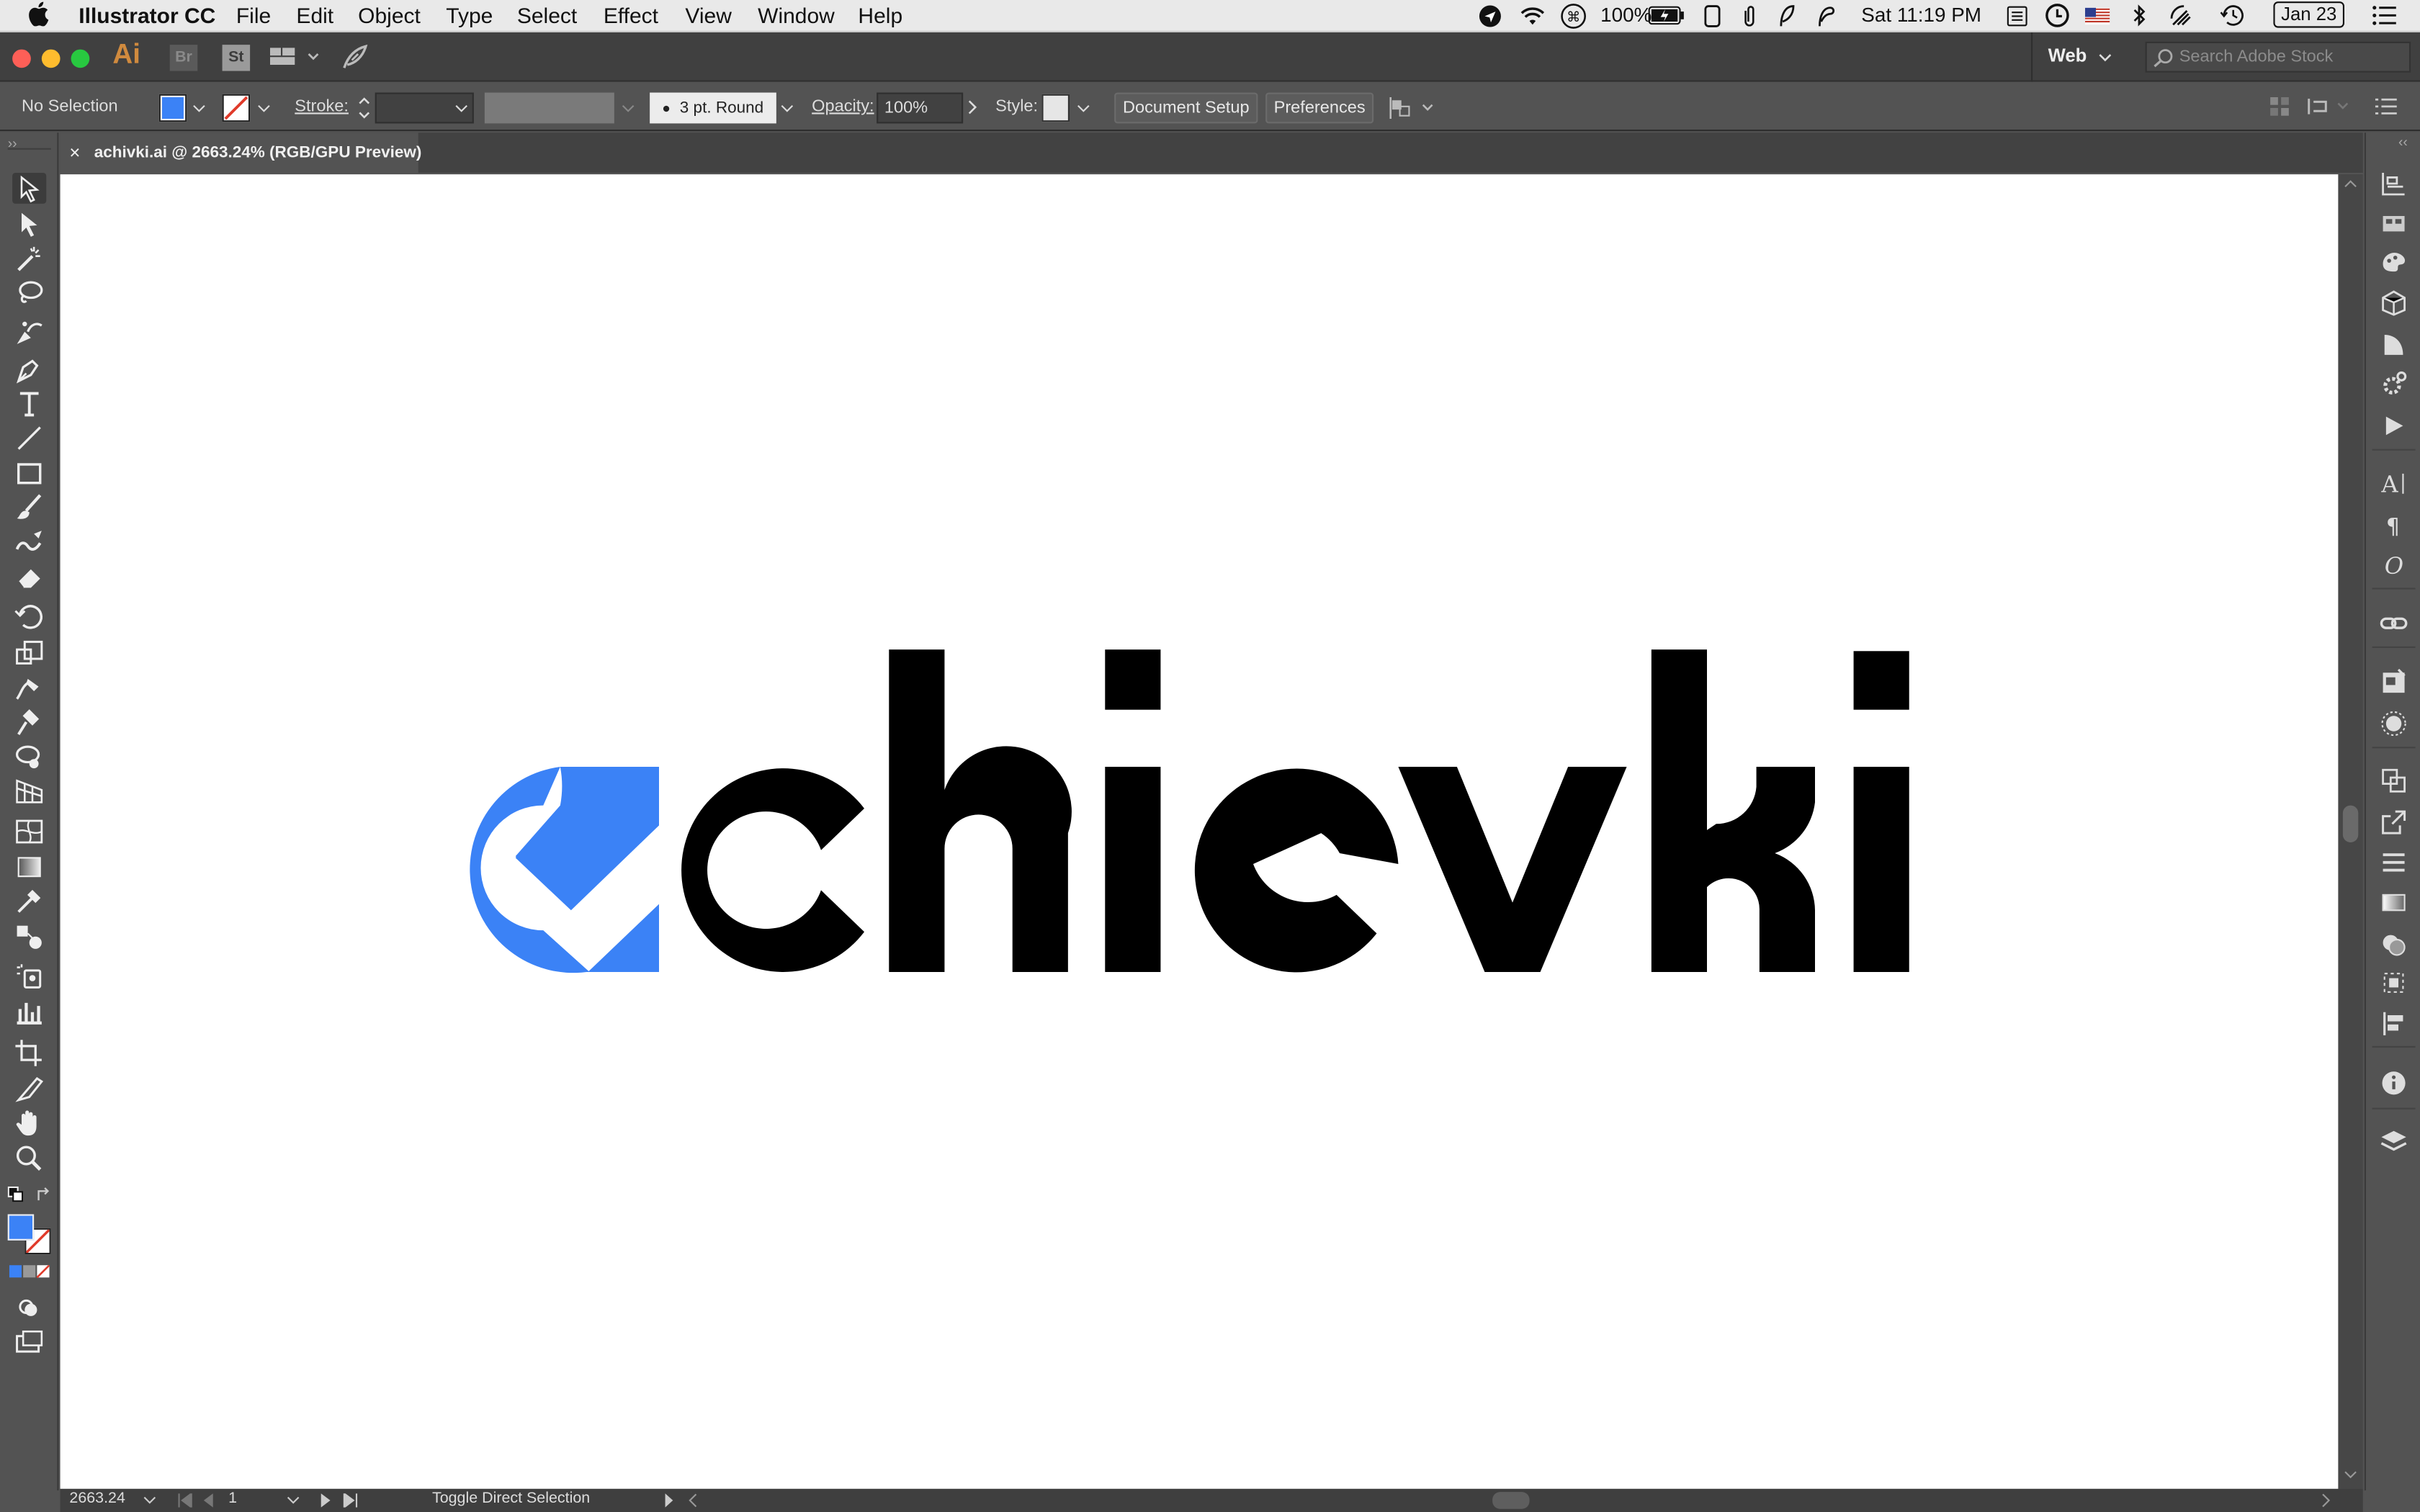 This screenshot has height=1512, width=2420. What do you see at coordinates (2308, 14) in the screenshot?
I see `date-badge: Jan 23` at bounding box center [2308, 14].